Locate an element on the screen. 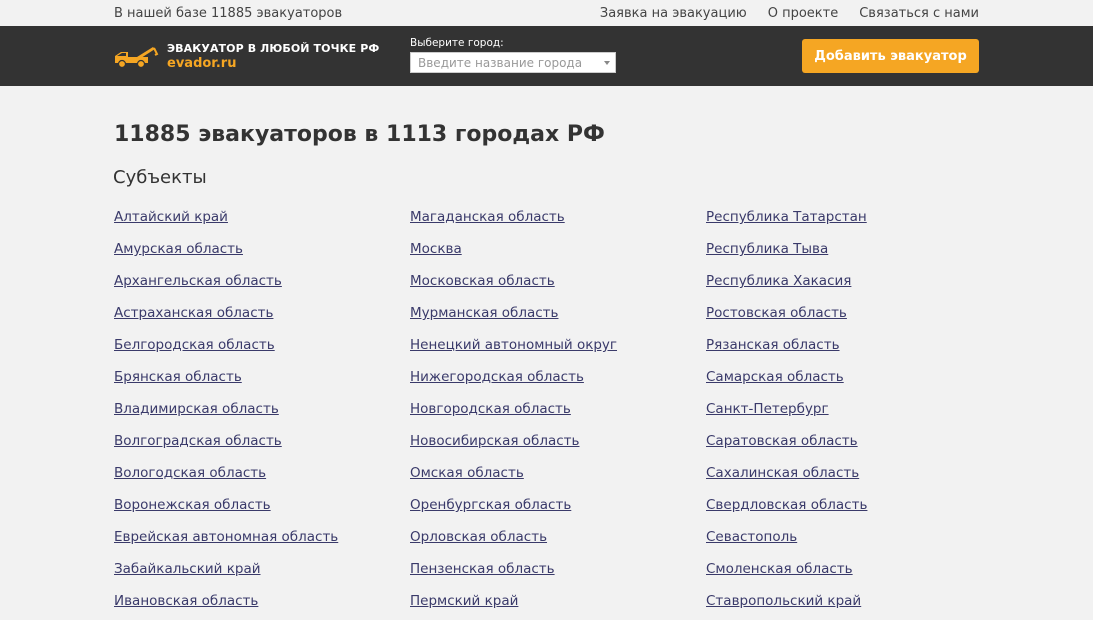  region-link: Республика Хакасия is located at coordinates (854, 283).